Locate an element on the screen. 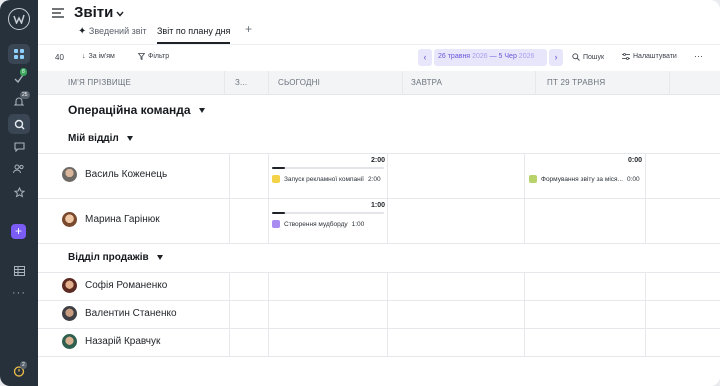 This screenshot has height=386, width=720. date-range-picker: 26 травня 2026 — 5 Чер 2026 is located at coordinates (490, 57).